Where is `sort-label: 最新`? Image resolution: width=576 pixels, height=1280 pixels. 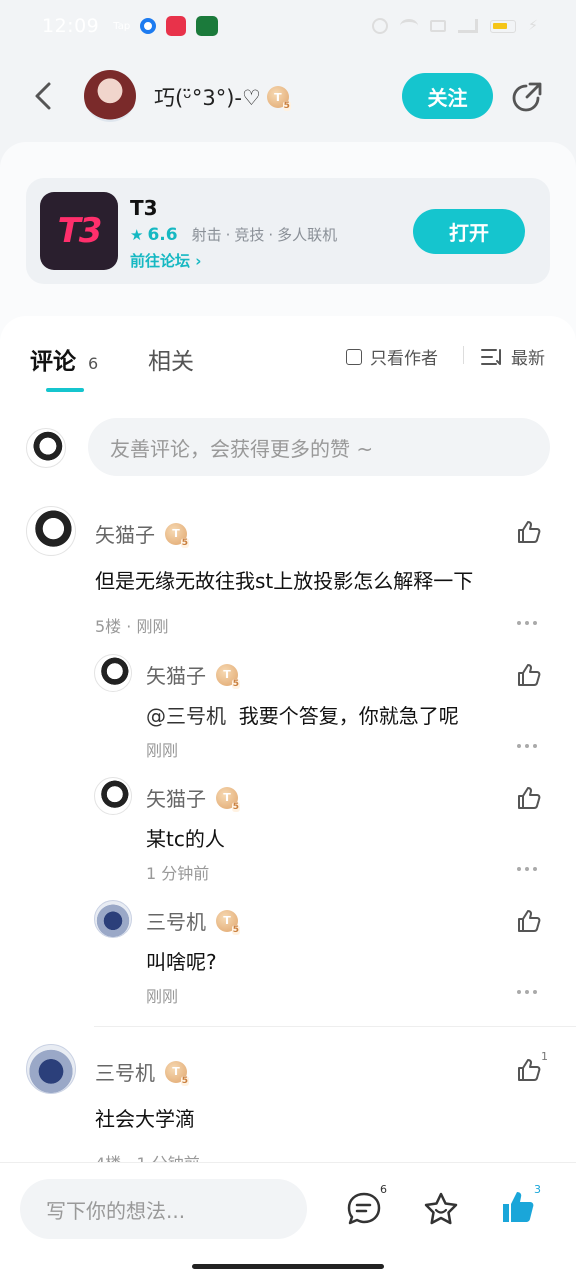 sort-label: 最新 is located at coordinates (528, 359).